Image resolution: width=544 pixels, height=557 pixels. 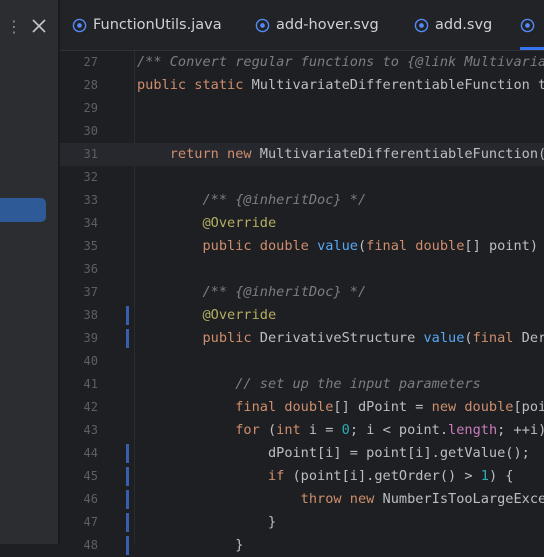 I want to click on code-token: {@inheritDoc}, so click(x=288, y=292).